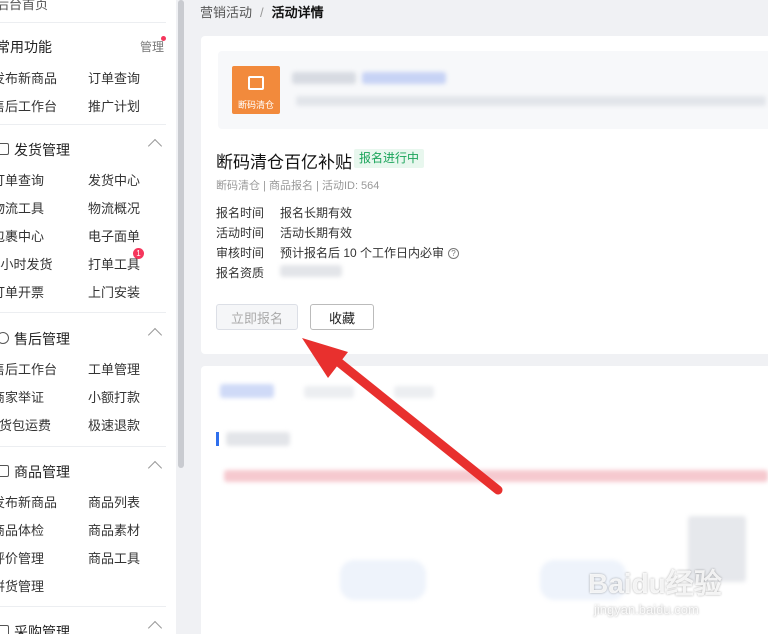 The width and height of the screenshot is (768, 634). Describe the element at coordinates (531, 101) in the screenshot. I see `blurred-description` at that location.